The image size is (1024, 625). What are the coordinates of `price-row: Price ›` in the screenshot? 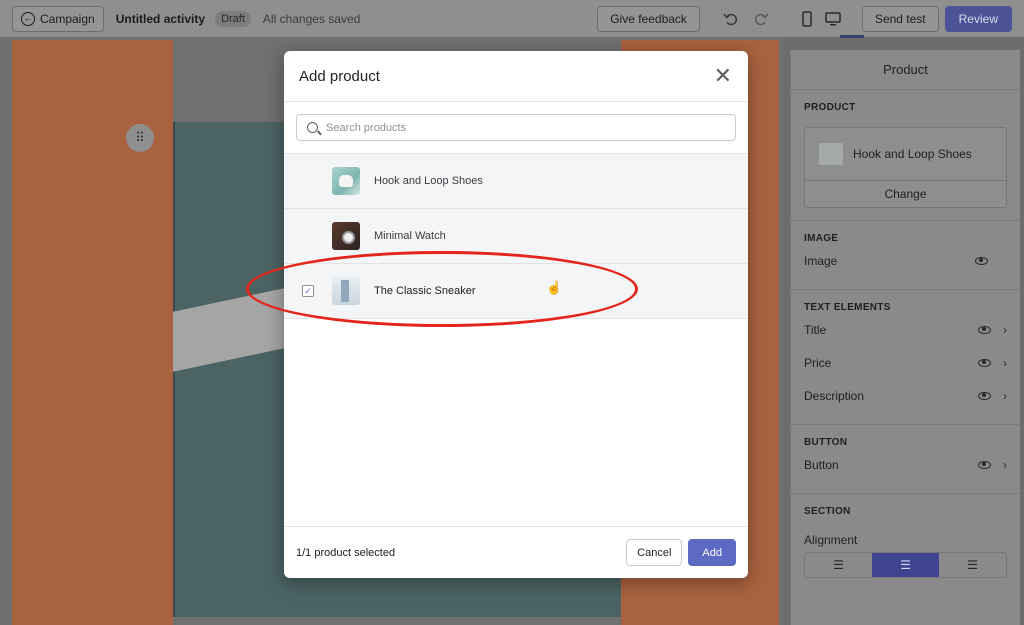 It's located at (905, 362).